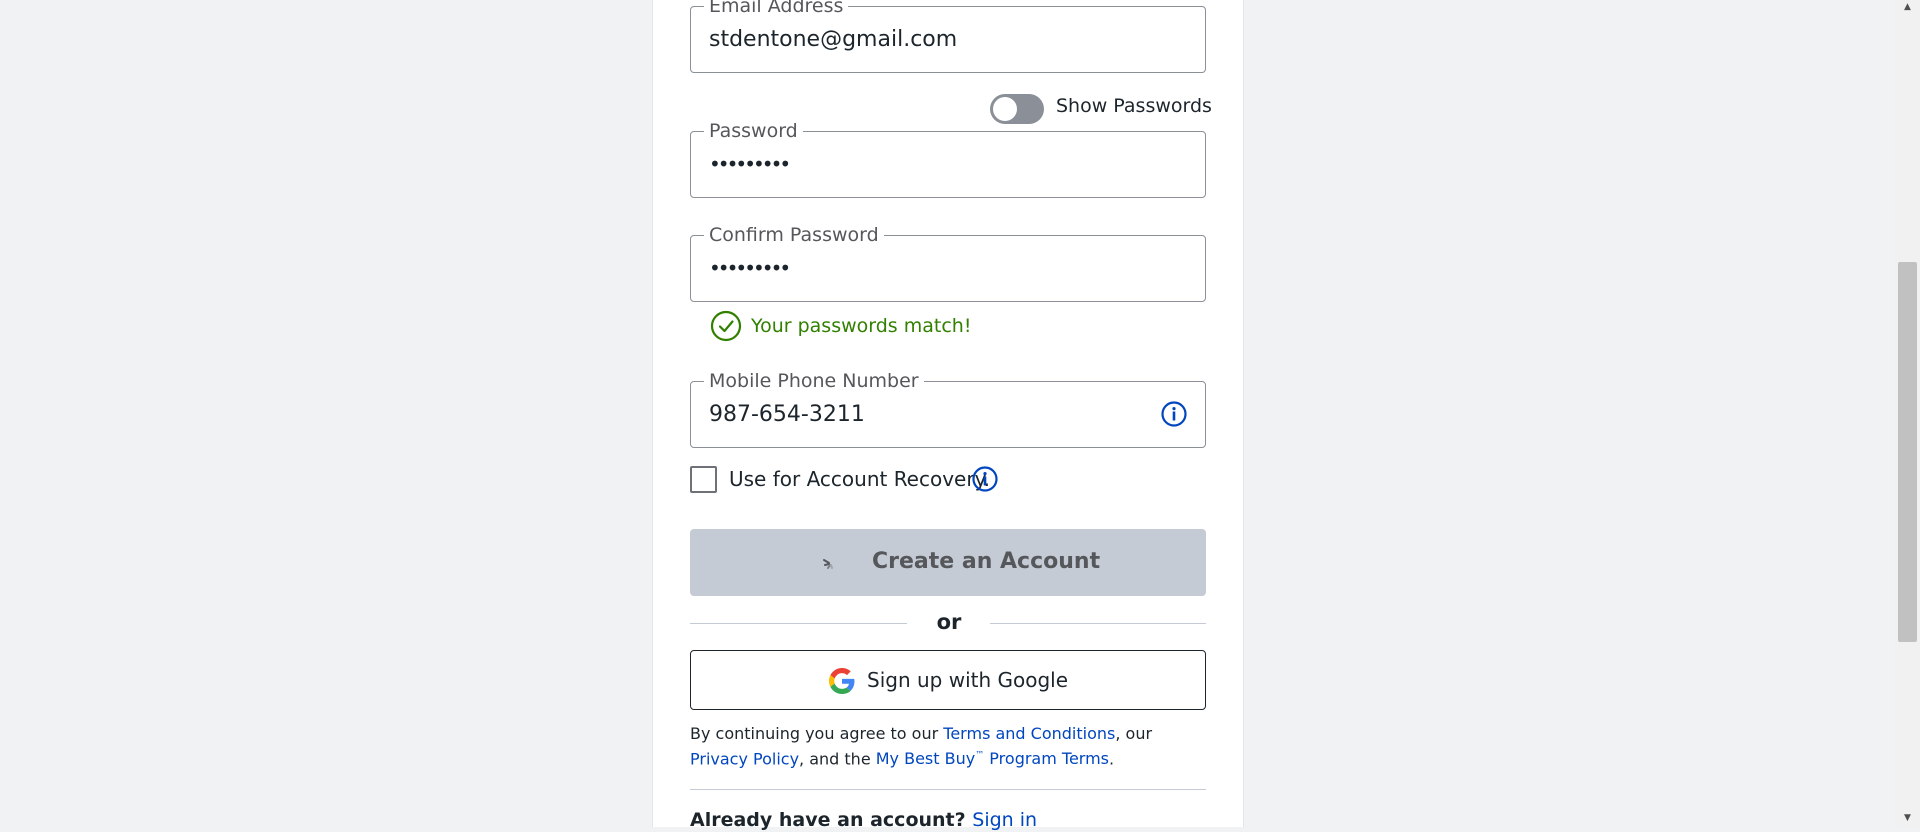 The width and height of the screenshot is (1920, 832). I want to click on vertical-scrollbar: ▲ ▼, so click(1907, 413).